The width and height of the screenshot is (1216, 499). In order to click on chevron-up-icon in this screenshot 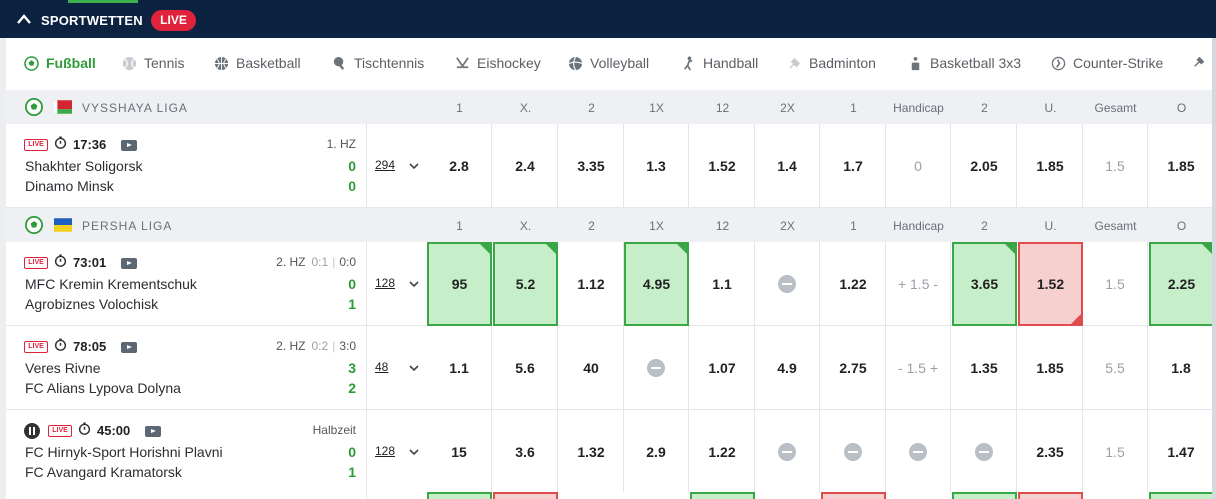, I will do `click(24, 19)`.